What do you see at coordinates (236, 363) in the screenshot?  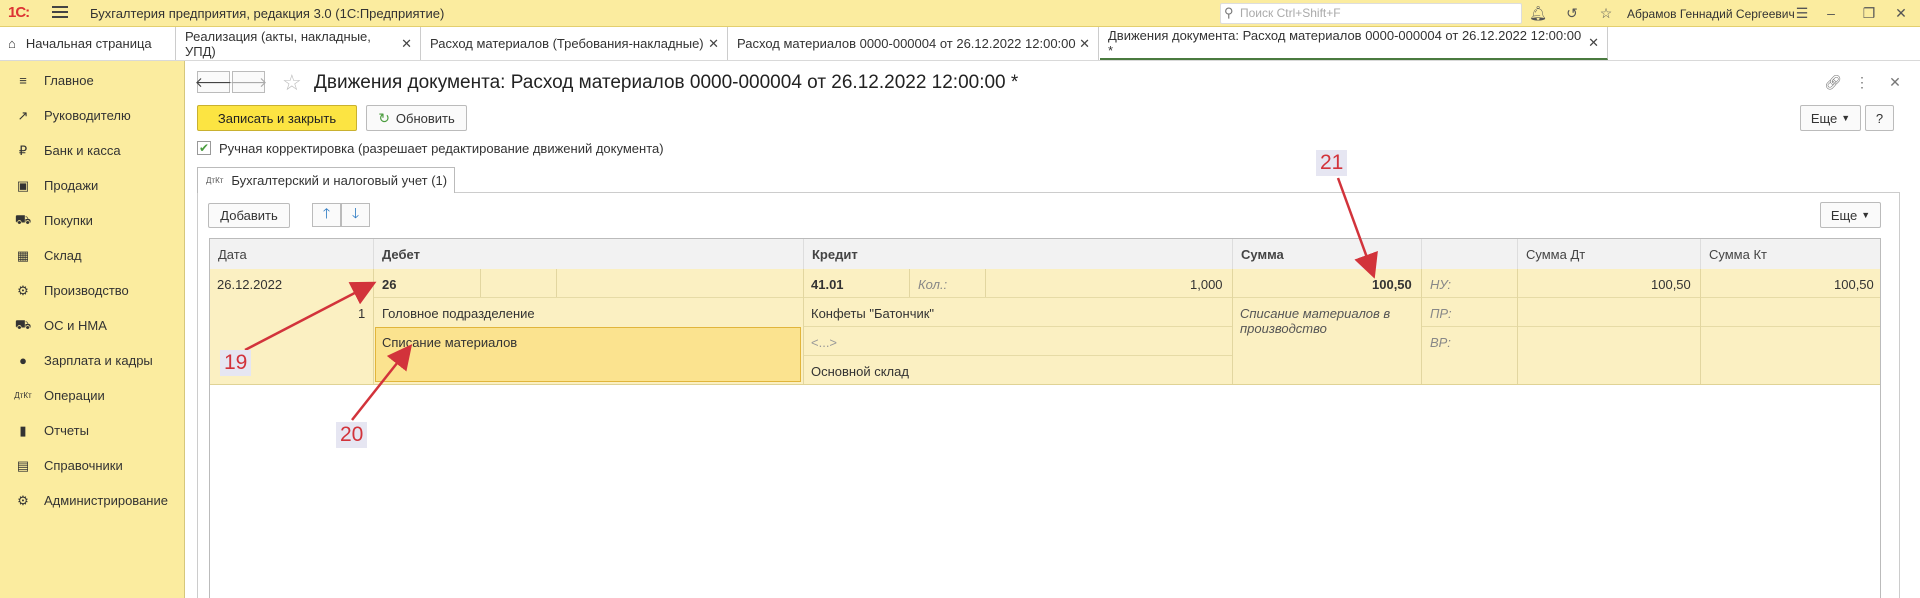 I see `annotation-label-19: 19` at bounding box center [236, 363].